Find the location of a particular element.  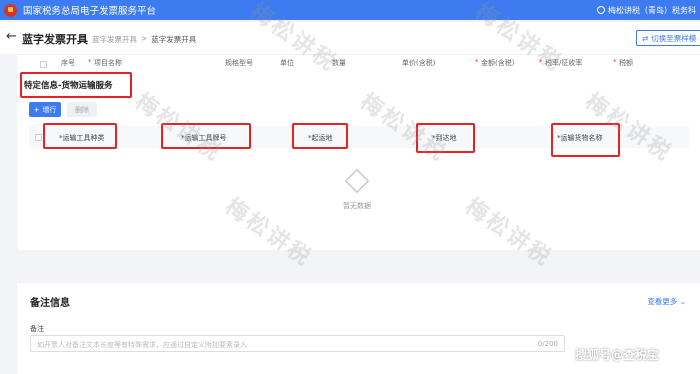

chevron-down-icon: ⌄ is located at coordinates (682, 301).